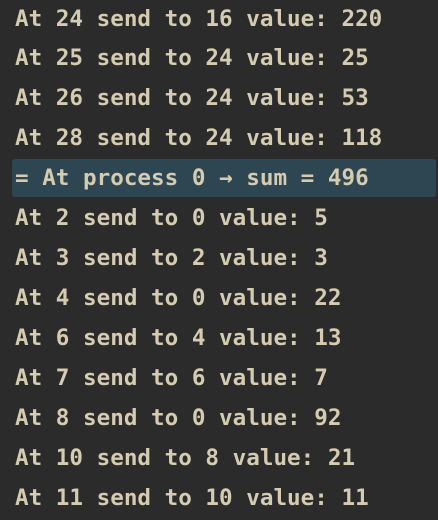 The image size is (438, 520). I want to click on console-line: At 11 send to 10 value: 11, so click(192, 498).